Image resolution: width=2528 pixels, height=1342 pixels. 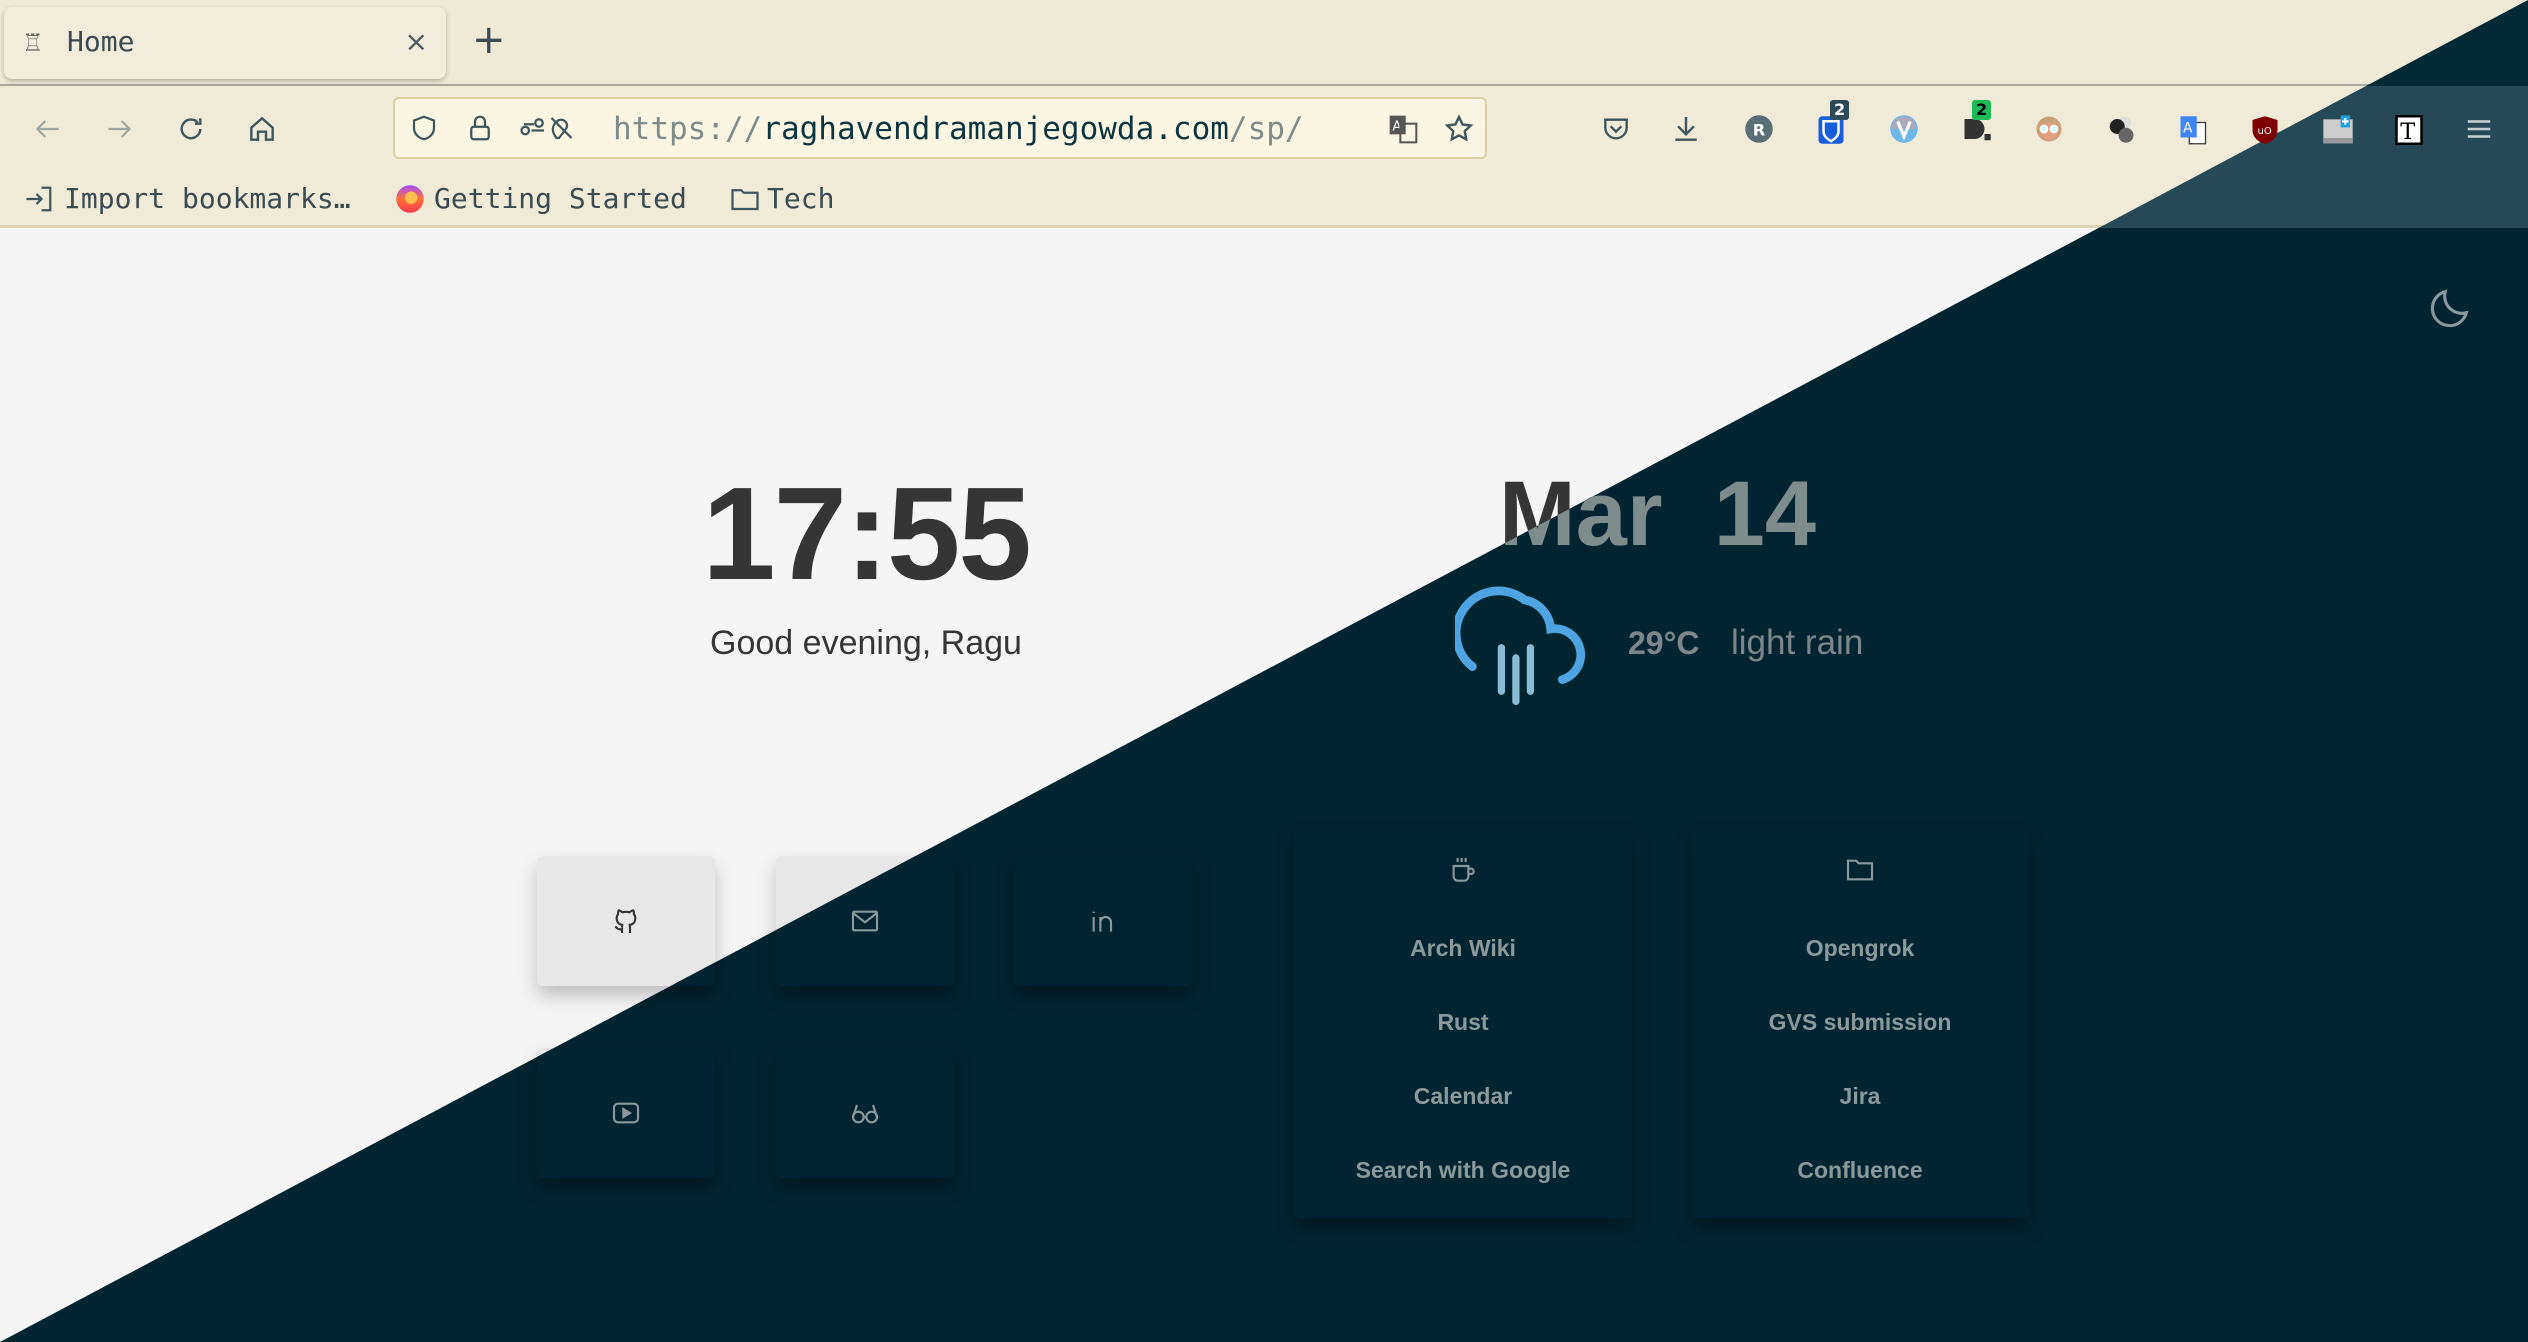 What do you see at coordinates (2265, 131) in the screenshot?
I see `ublock-letter: uO` at bounding box center [2265, 131].